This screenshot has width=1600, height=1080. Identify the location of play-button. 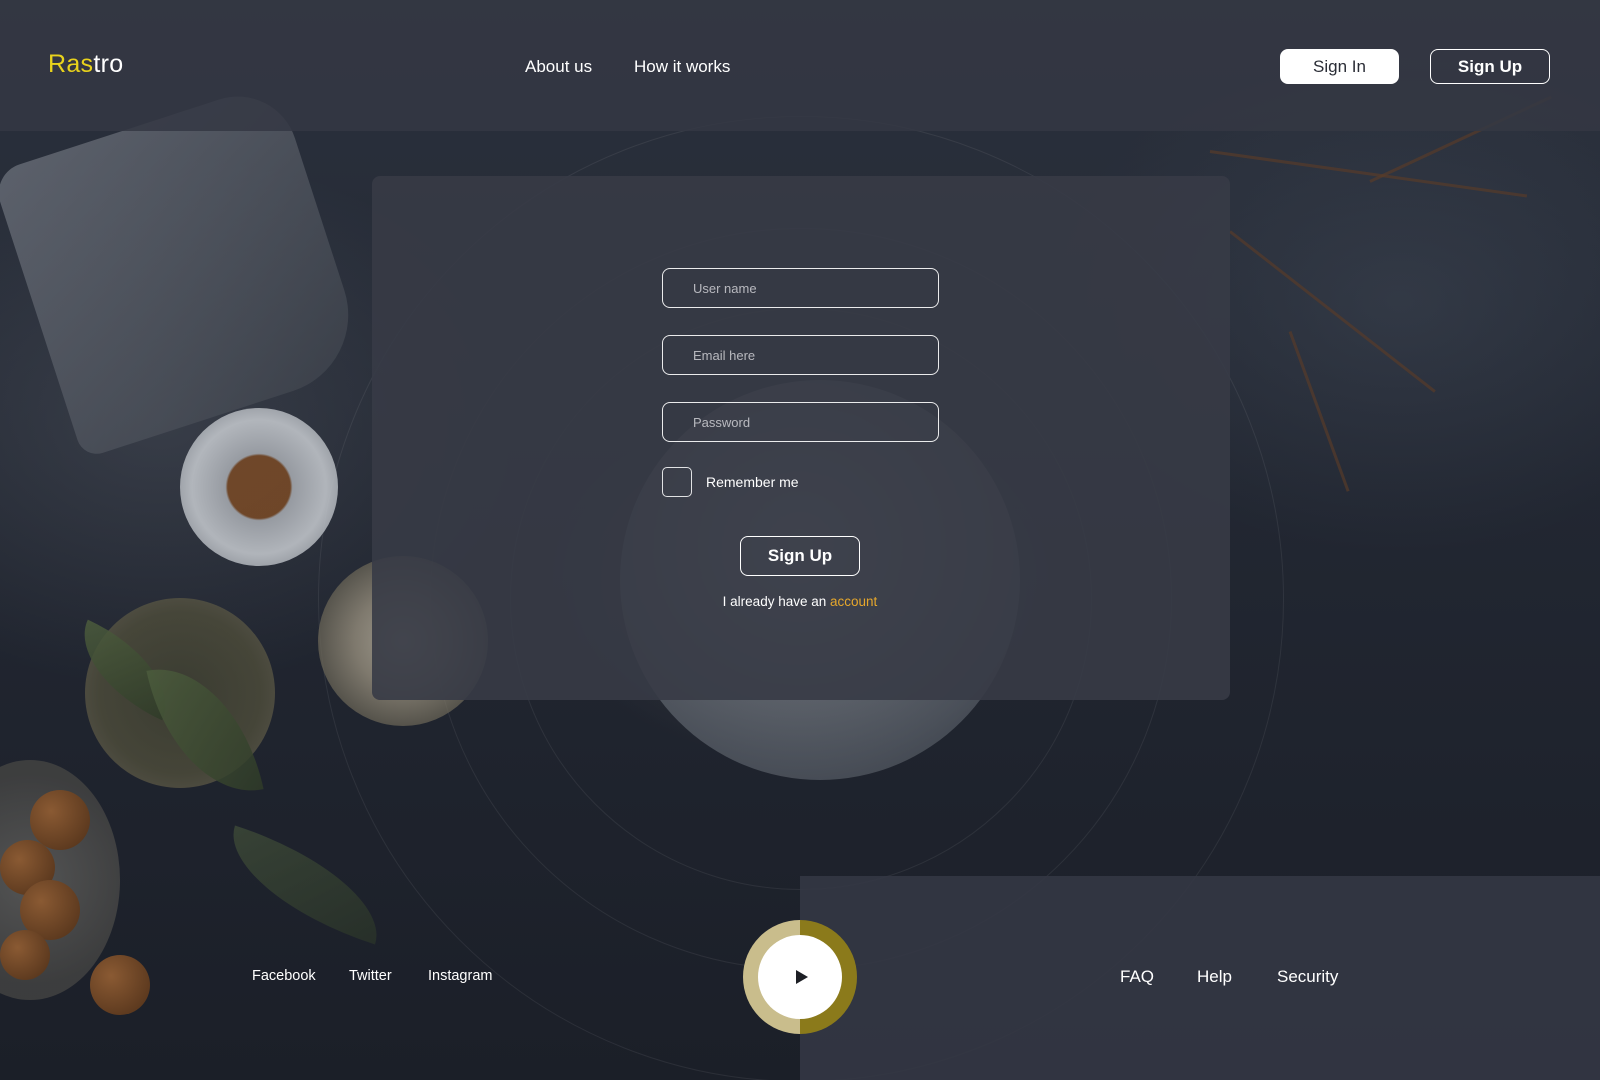
(800, 977).